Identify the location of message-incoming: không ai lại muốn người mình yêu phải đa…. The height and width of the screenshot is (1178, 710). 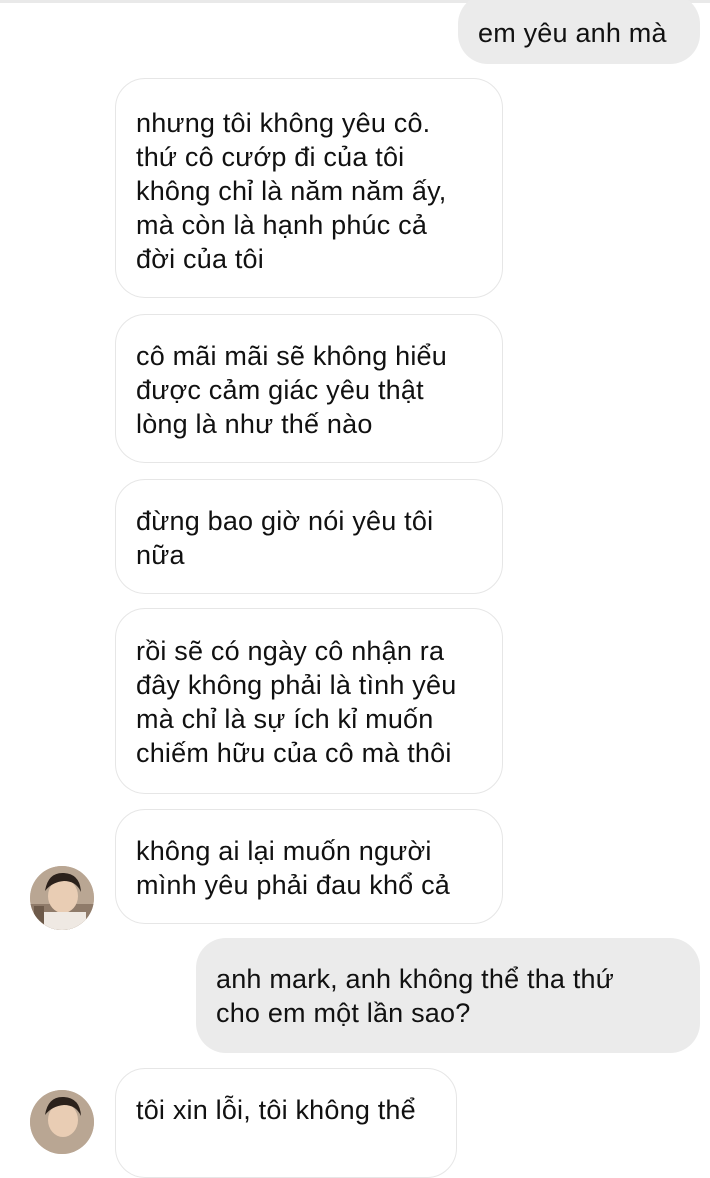
(309, 866).